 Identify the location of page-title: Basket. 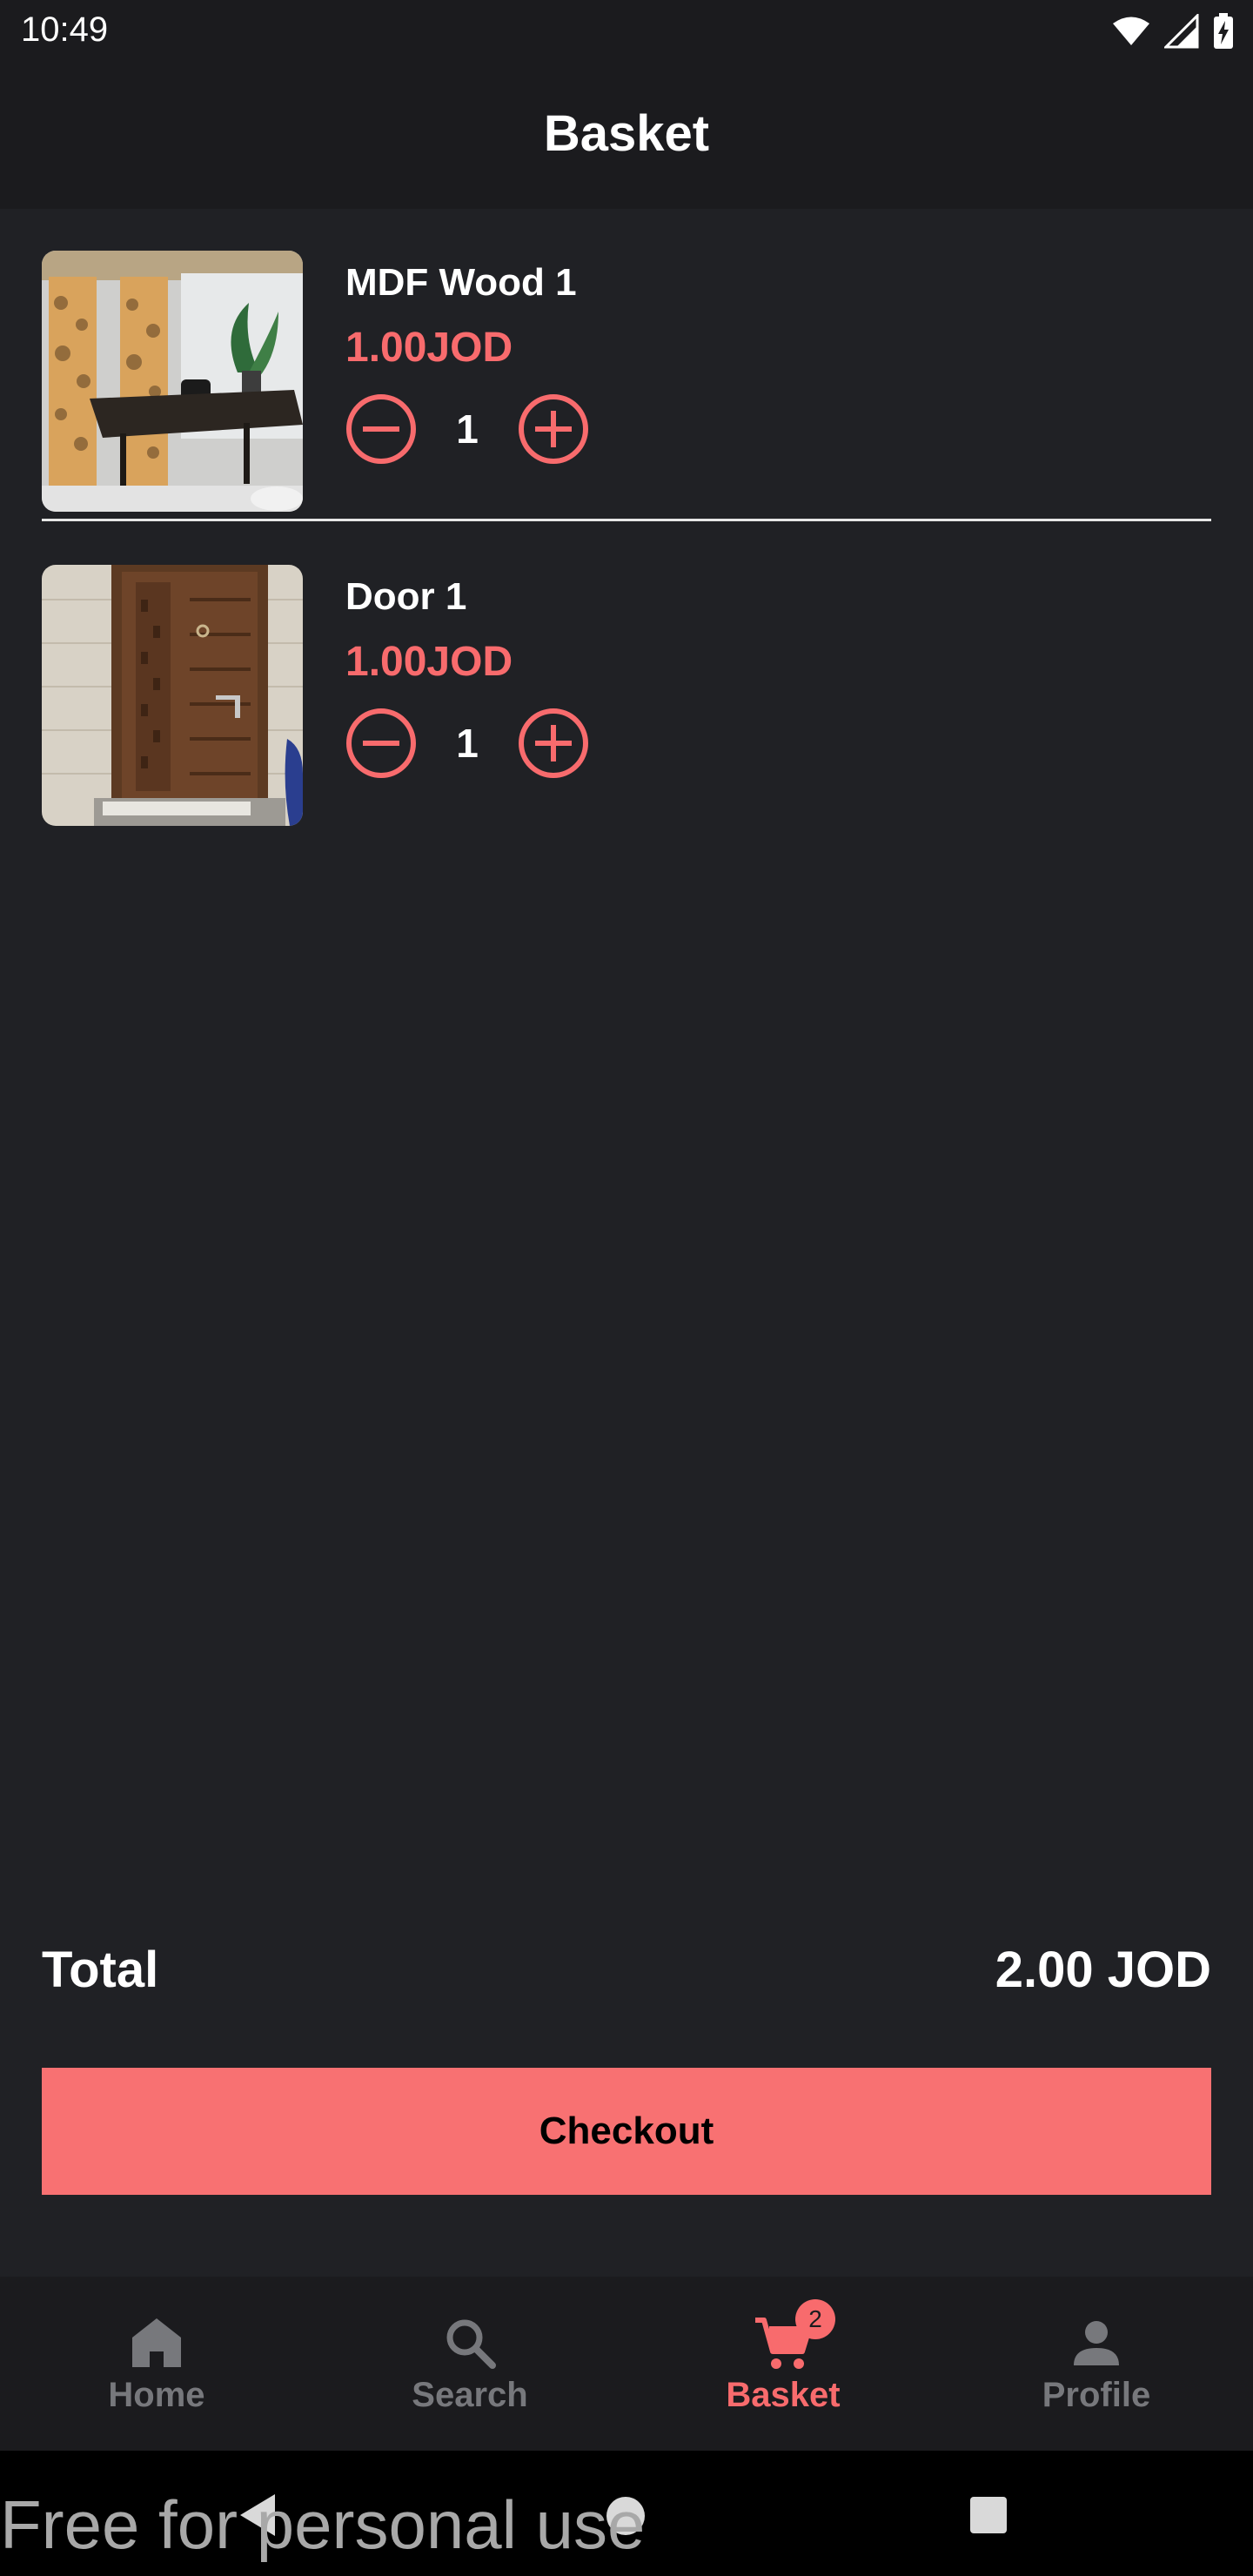
(626, 133).